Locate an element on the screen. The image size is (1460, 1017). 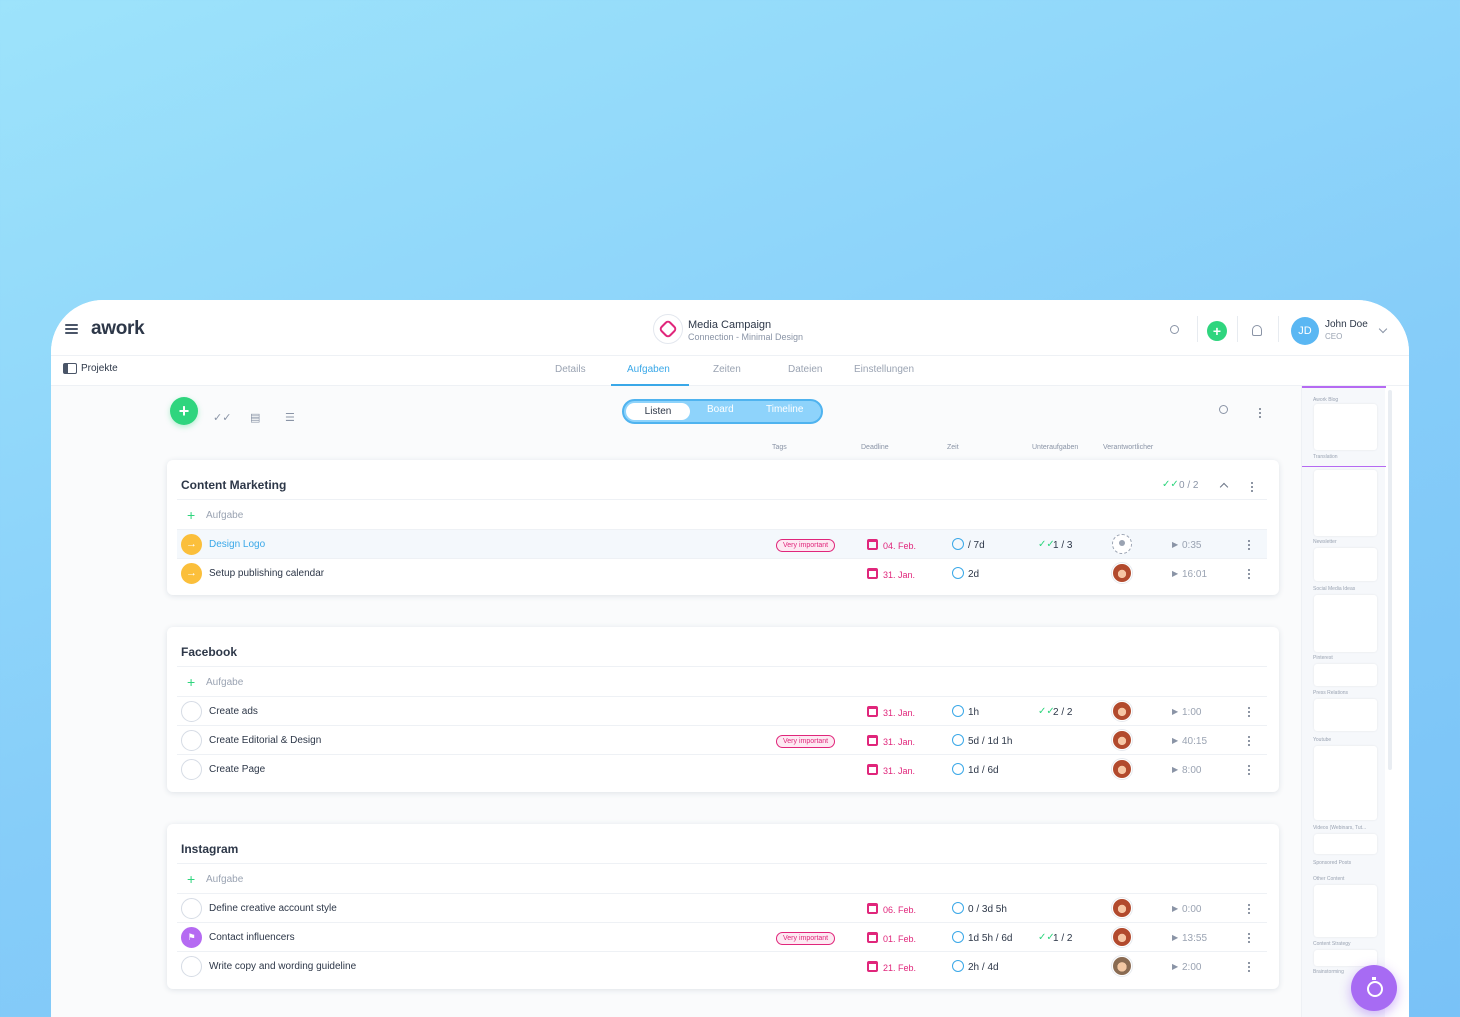
task-name: Write copy and wording guideline is located at coordinates (282, 966).